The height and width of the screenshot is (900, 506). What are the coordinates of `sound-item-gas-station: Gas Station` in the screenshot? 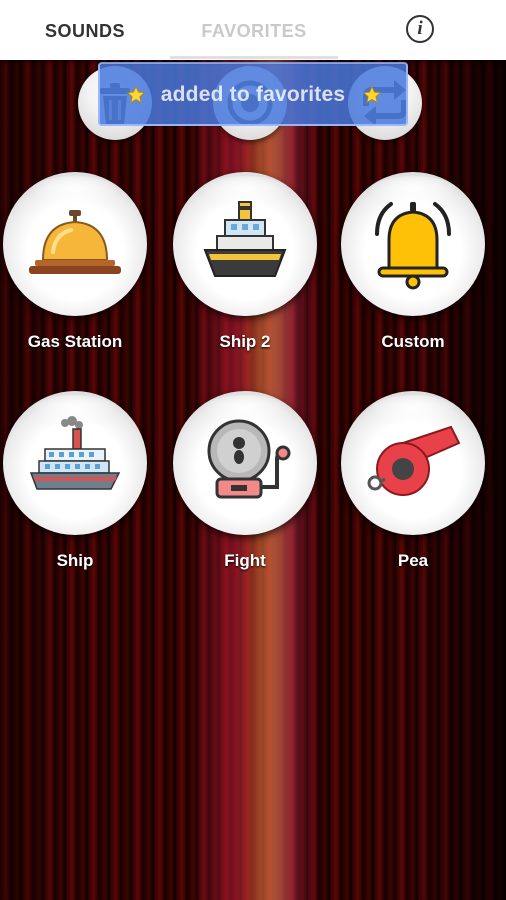 It's located at (75, 272).